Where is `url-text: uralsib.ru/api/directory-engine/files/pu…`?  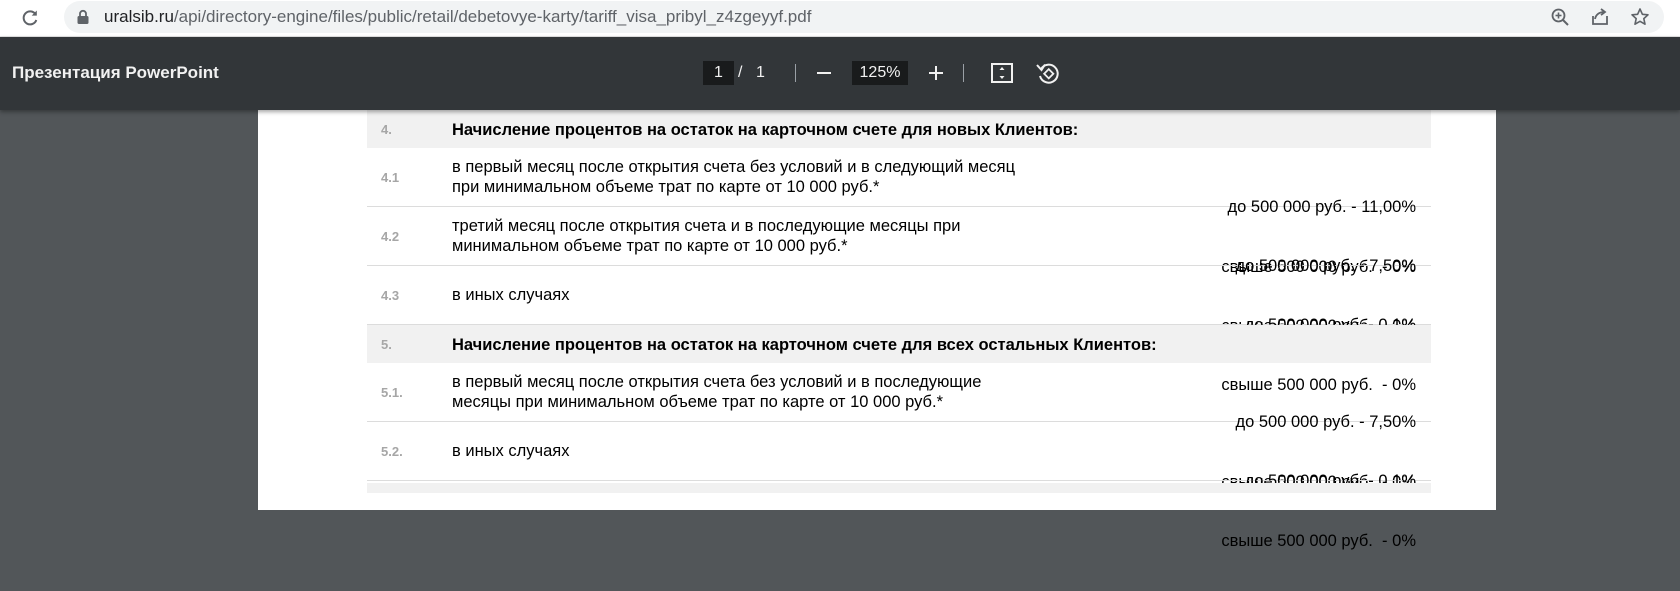 url-text: uralsib.ru/api/directory-engine/files/pu… is located at coordinates (457, 17).